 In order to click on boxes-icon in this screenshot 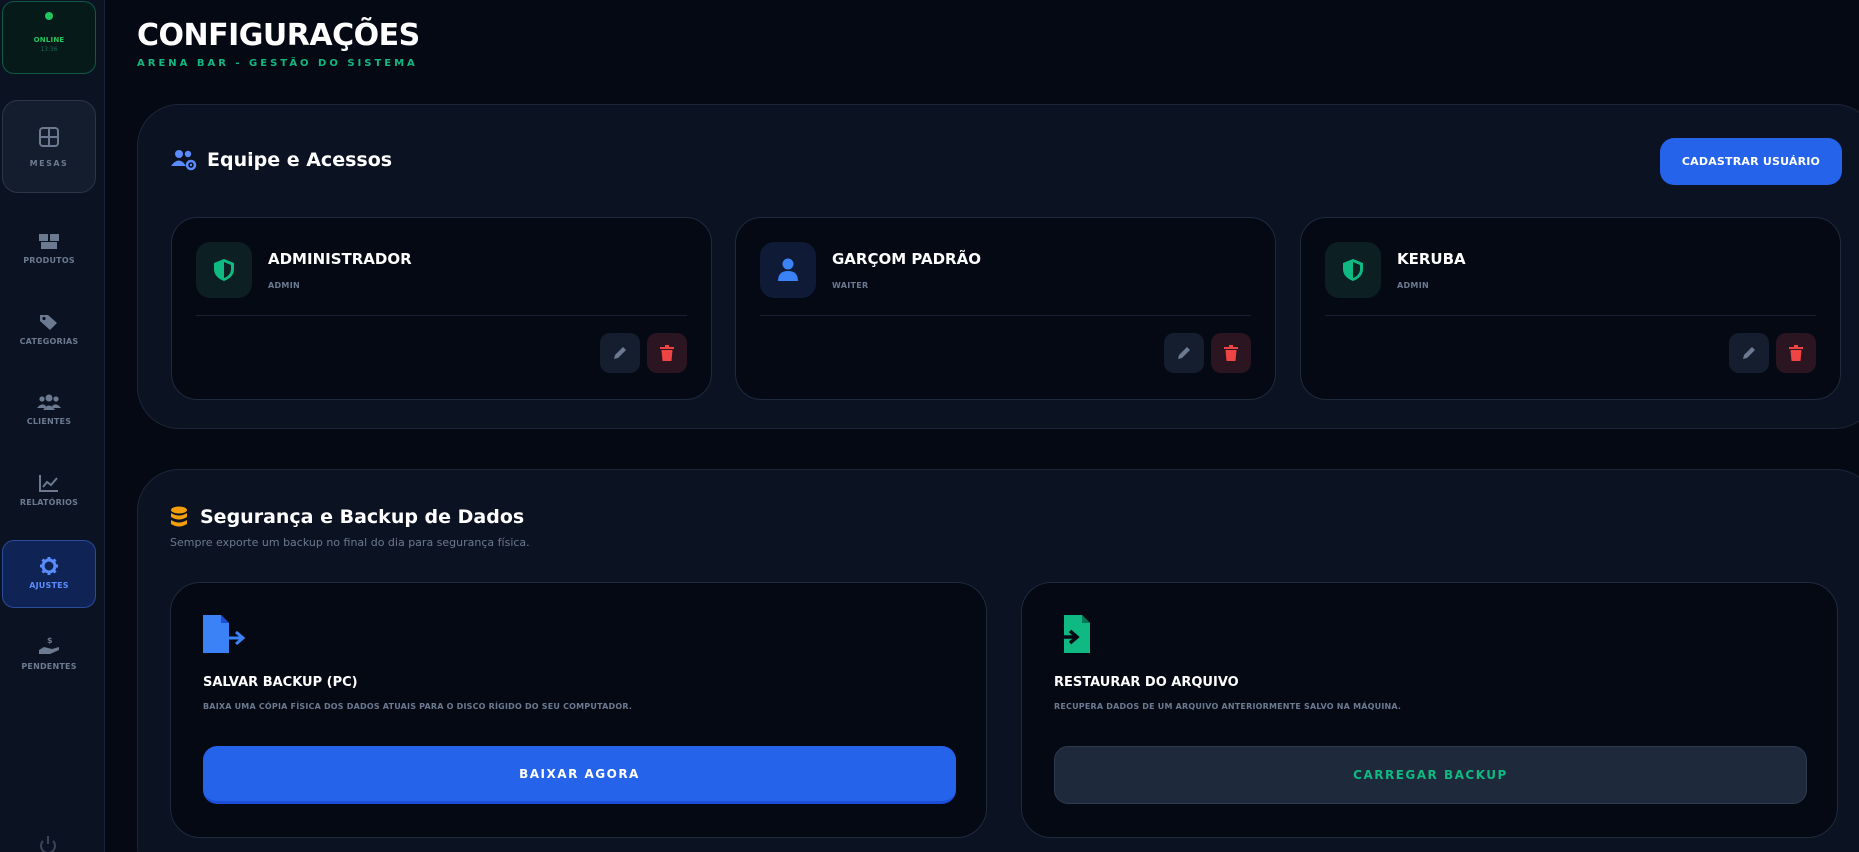, I will do `click(49, 241)`.